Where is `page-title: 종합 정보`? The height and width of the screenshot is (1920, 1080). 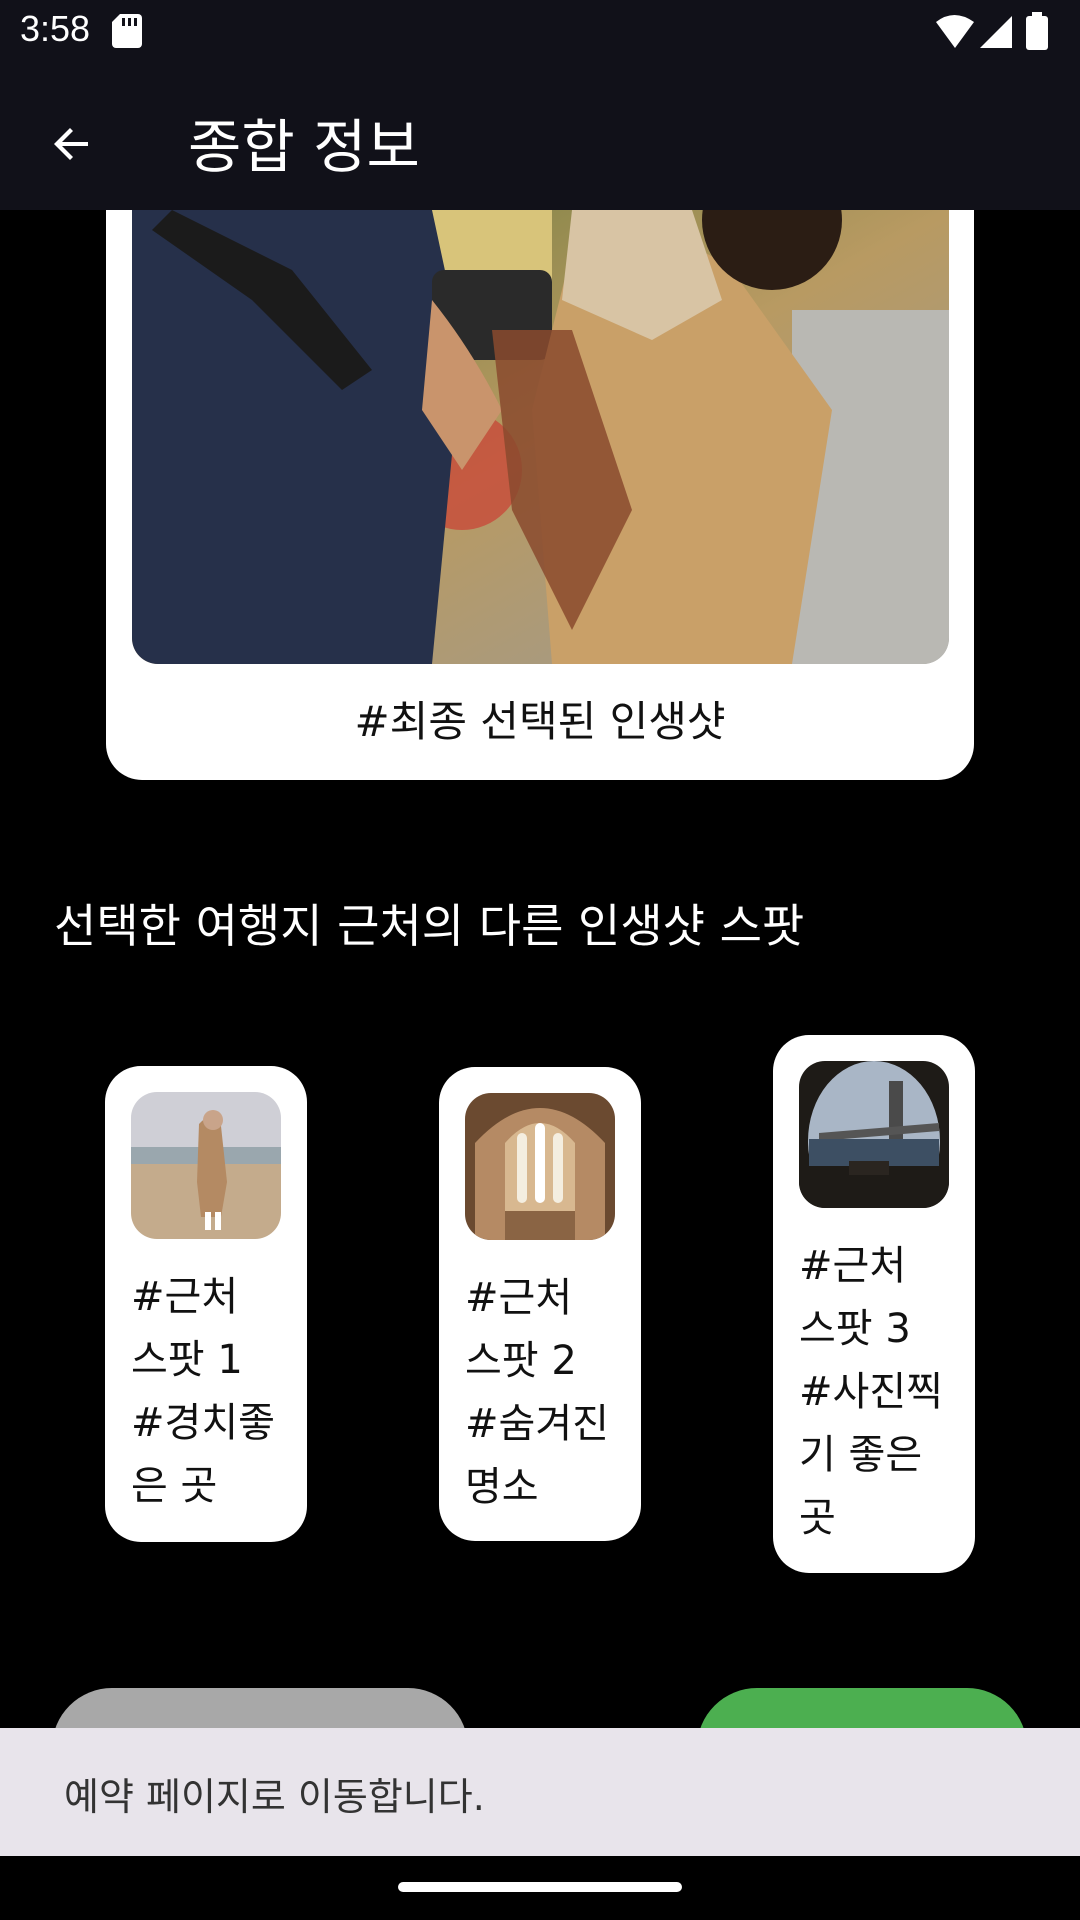 page-title: 종합 정보 is located at coordinates (304, 147).